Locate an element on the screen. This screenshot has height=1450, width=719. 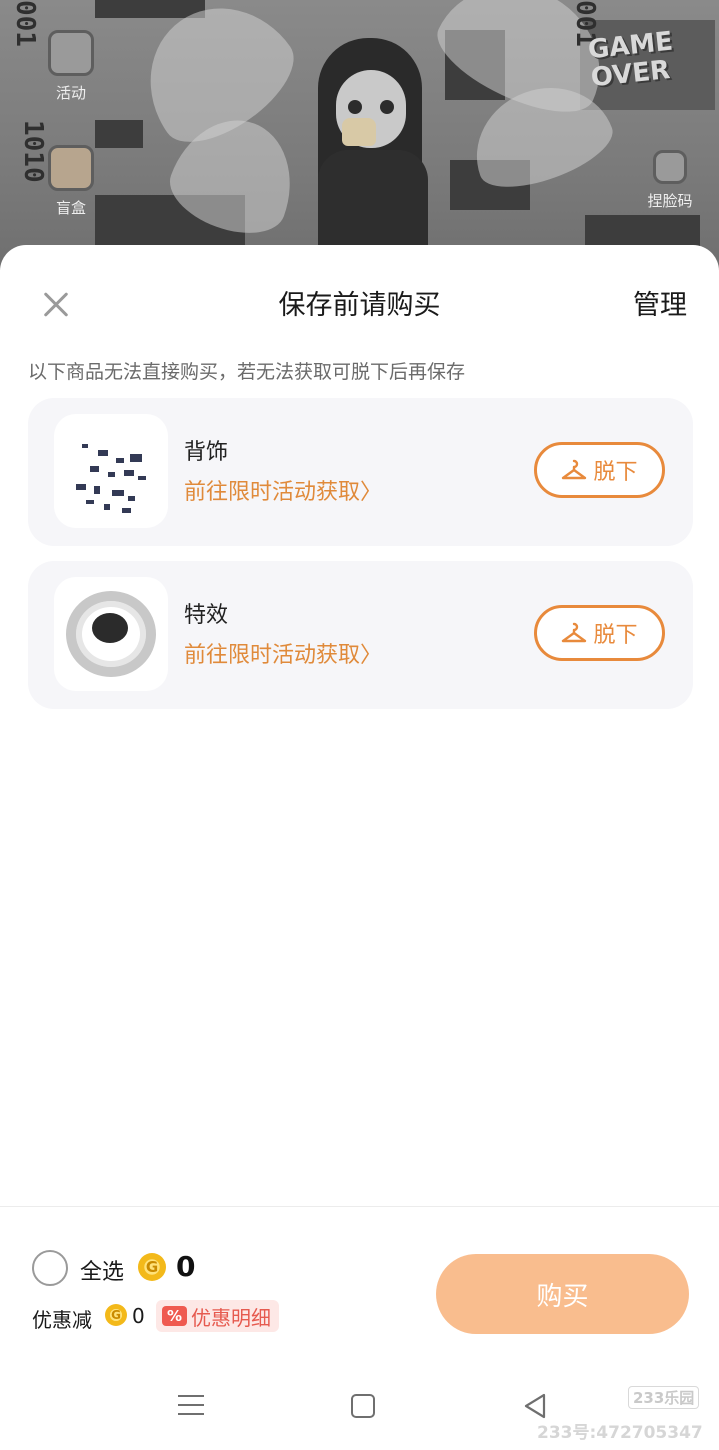
back-accessory-thumbnail is located at coordinates (111, 471).